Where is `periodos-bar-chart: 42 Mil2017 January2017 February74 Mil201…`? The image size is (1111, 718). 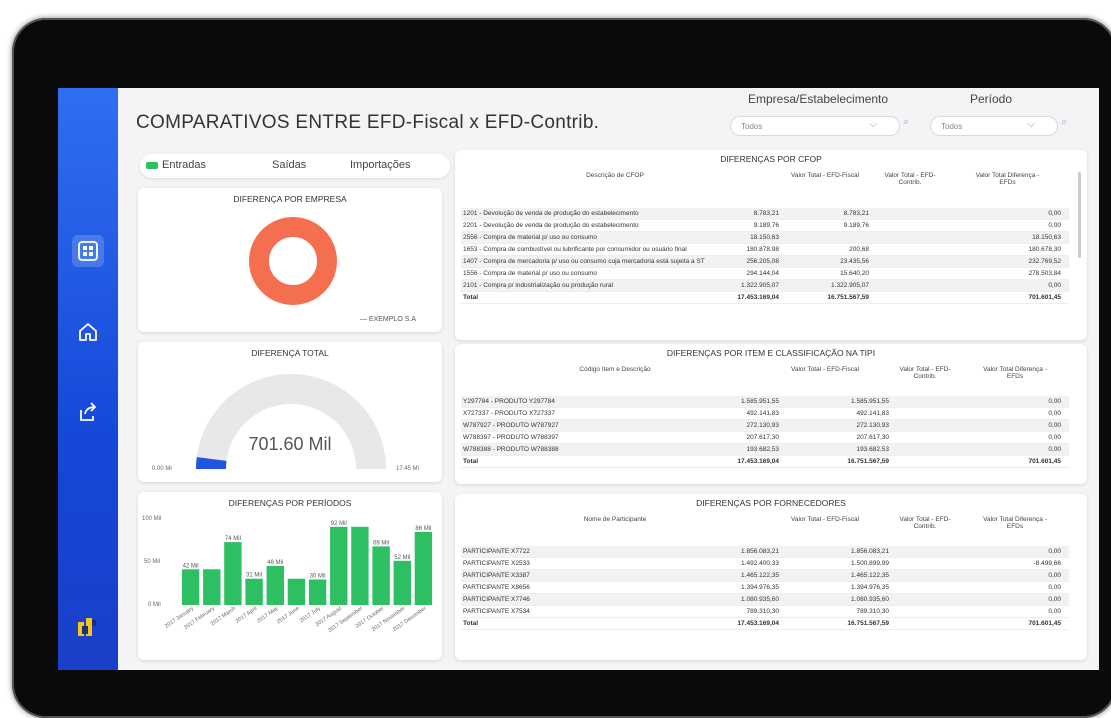 periodos-bar-chart: 42 Mil2017 January2017 February74 Mil201… is located at coordinates (298, 577).